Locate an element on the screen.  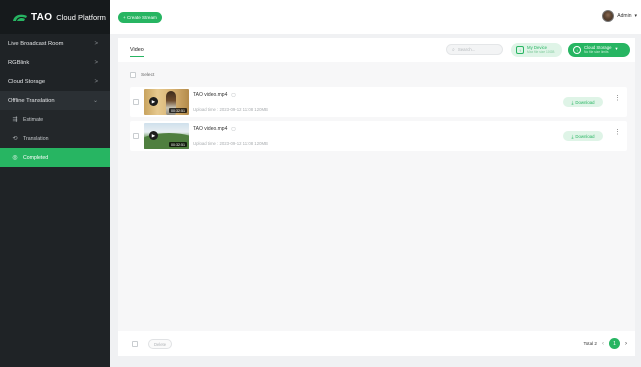
pagination: Total 2 ‹ 1 › is located at coordinates (605, 343).